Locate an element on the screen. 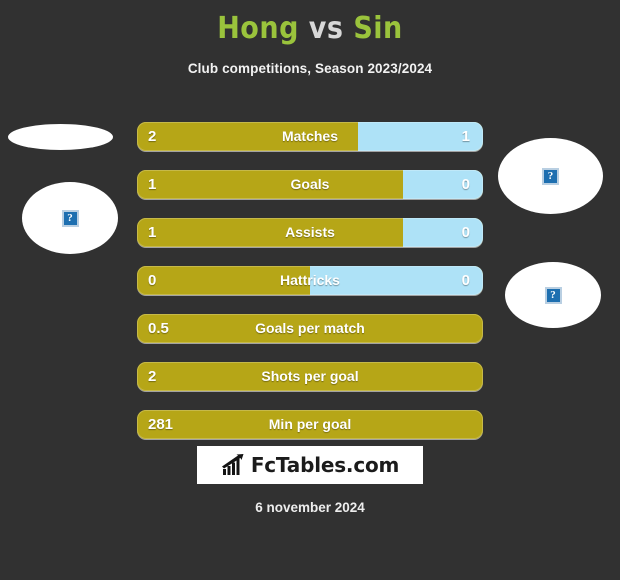  avatar-away-flag: ? is located at coordinates (550, 176).